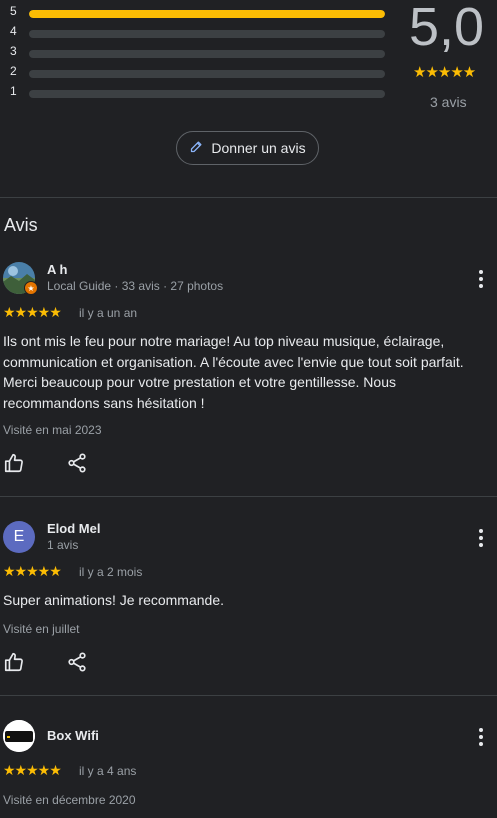 The height and width of the screenshot is (818, 497). What do you see at coordinates (108, 313) in the screenshot?
I see `review-date: il y a un an` at bounding box center [108, 313].